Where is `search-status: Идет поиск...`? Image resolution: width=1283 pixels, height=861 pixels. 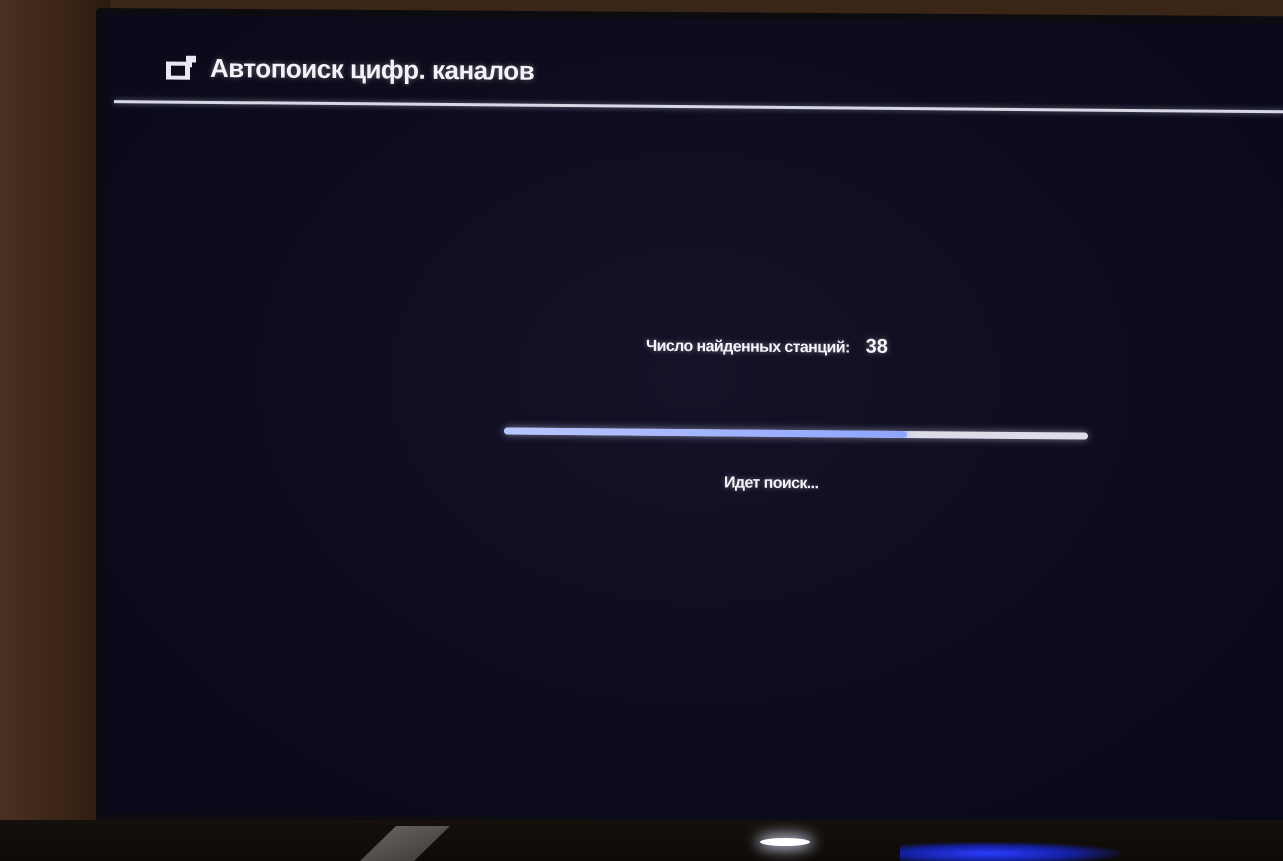
search-status: Идет поиск... is located at coordinates (771, 483).